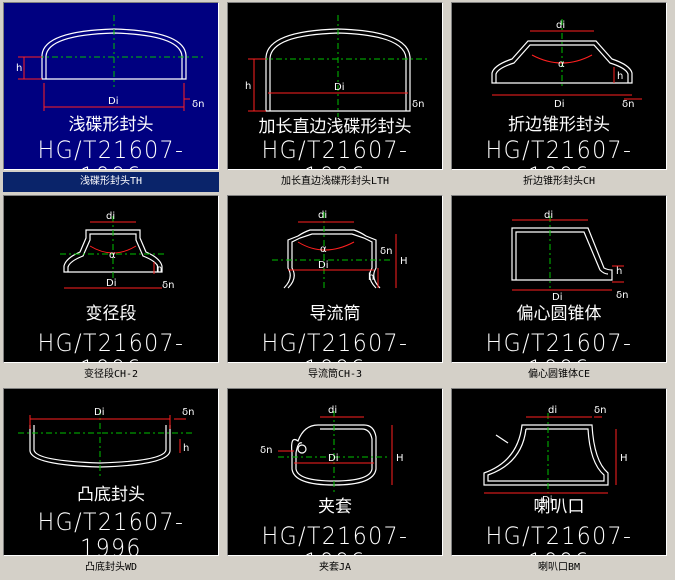  What do you see at coordinates (559, 374) in the screenshot?
I see `item-caption: 偏心圆锥体CE` at bounding box center [559, 374].